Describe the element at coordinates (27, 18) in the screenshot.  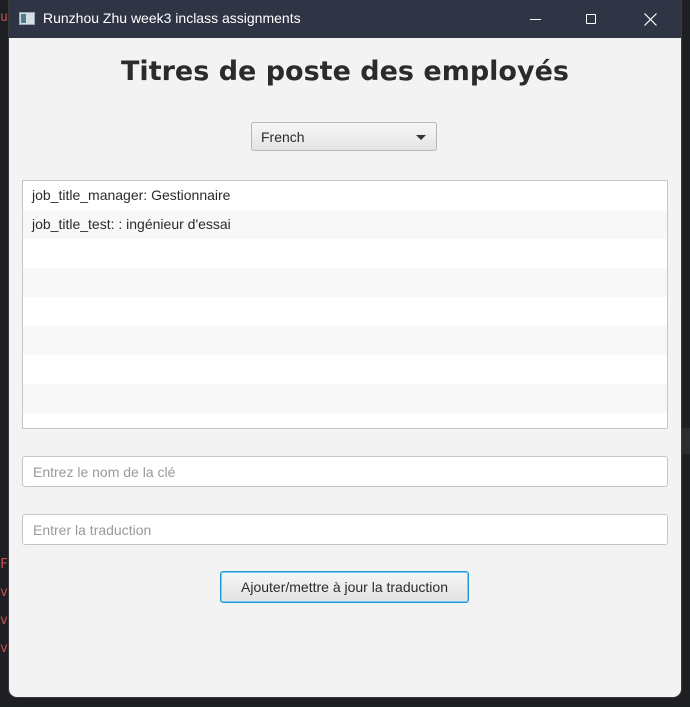
I see `app-icon` at that location.